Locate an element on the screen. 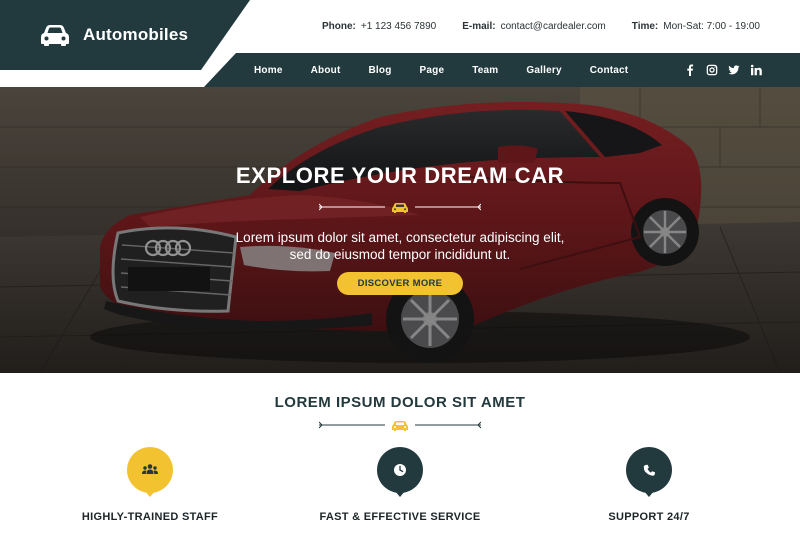 This screenshot has height=537, width=800. email-value: contact@cardealer.com is located at coordinates (553, 26).